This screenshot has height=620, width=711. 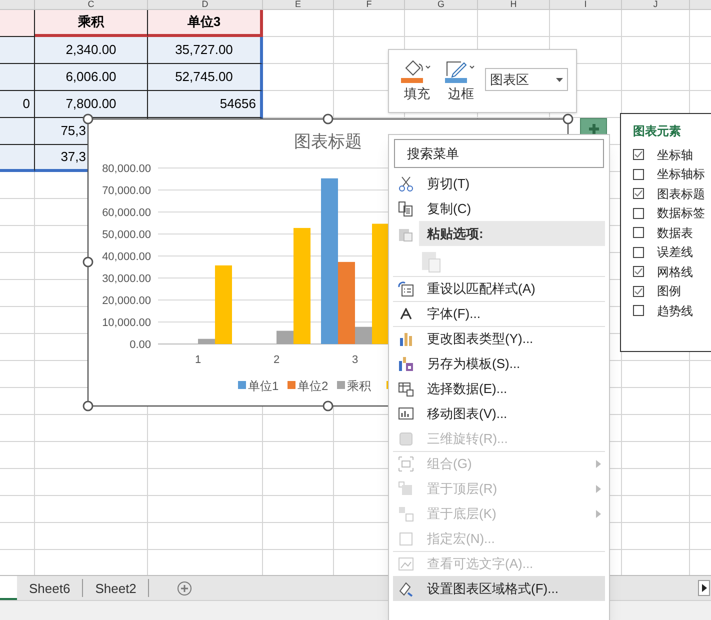 I want to click on checkbox-label: 数据标签, so click(x=681, y=213).